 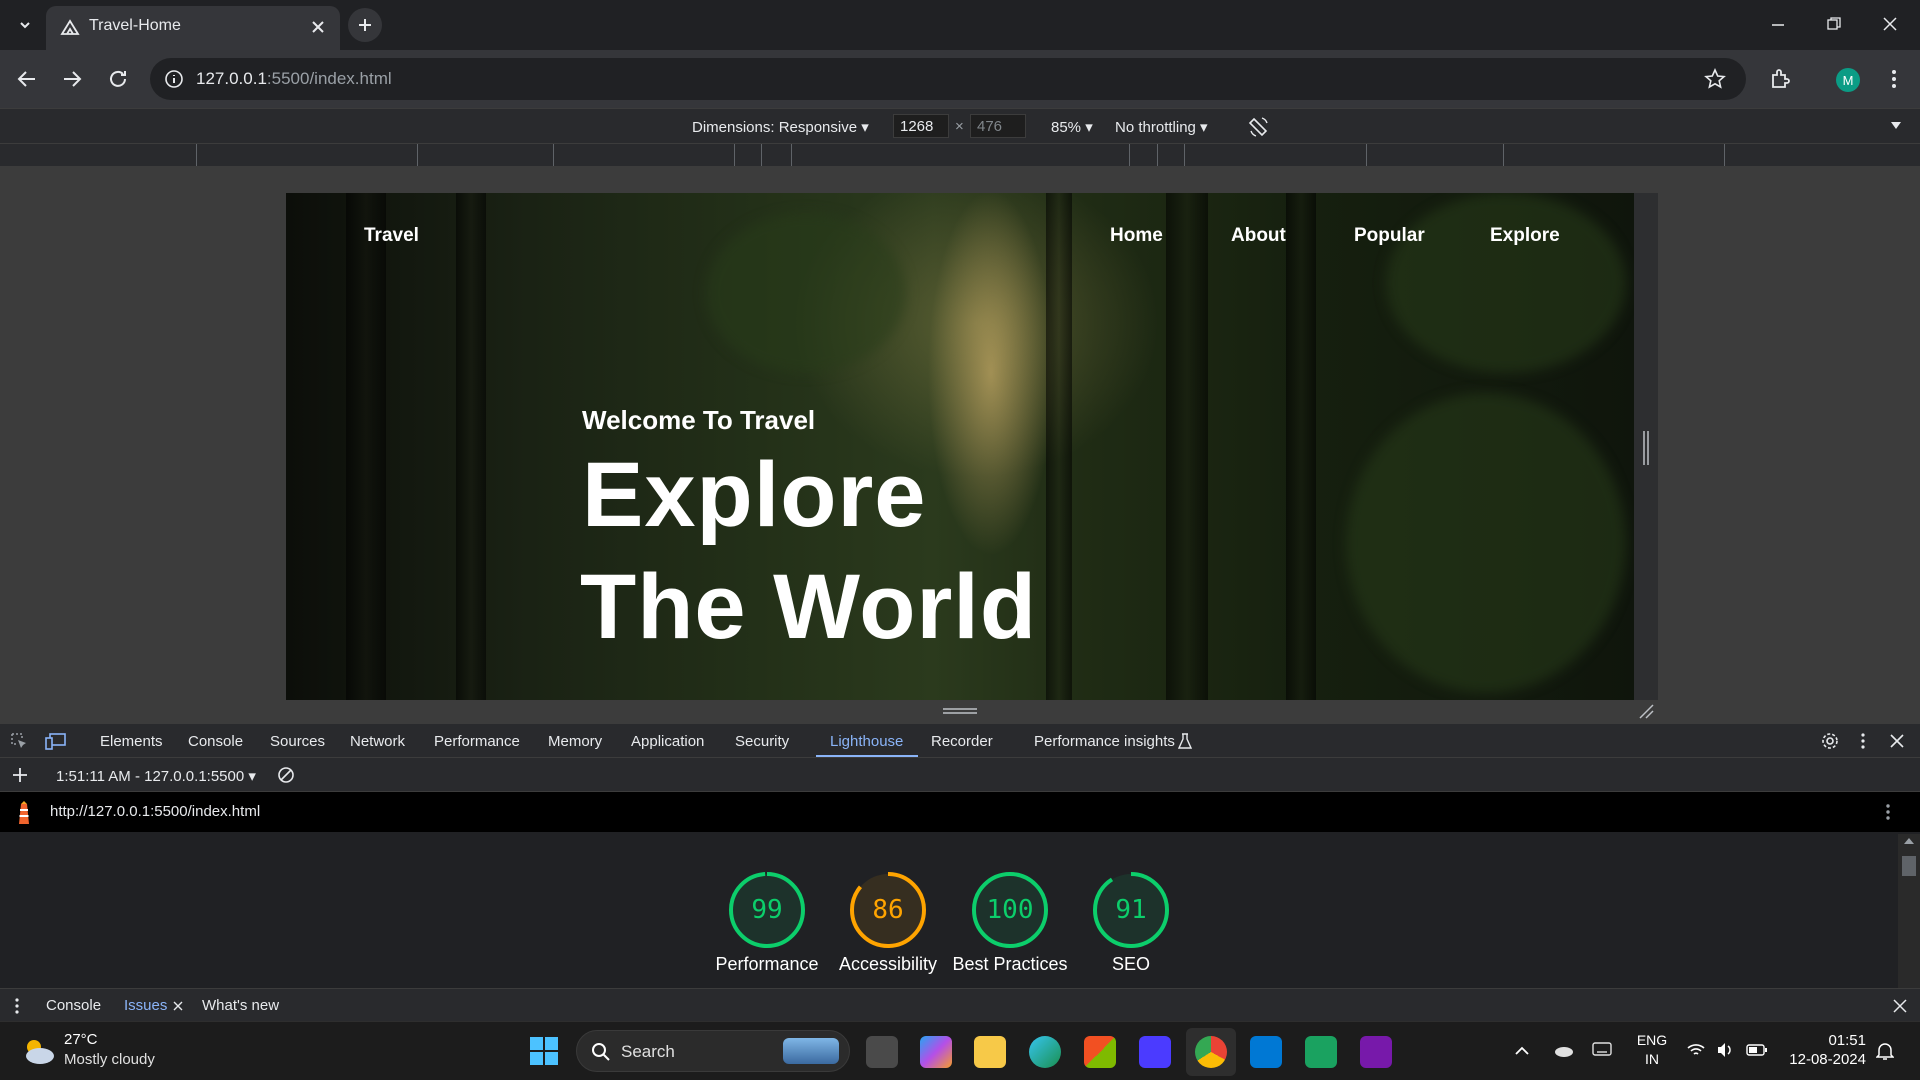 I want to click on flask-icon, so click(x=1185, y=741).